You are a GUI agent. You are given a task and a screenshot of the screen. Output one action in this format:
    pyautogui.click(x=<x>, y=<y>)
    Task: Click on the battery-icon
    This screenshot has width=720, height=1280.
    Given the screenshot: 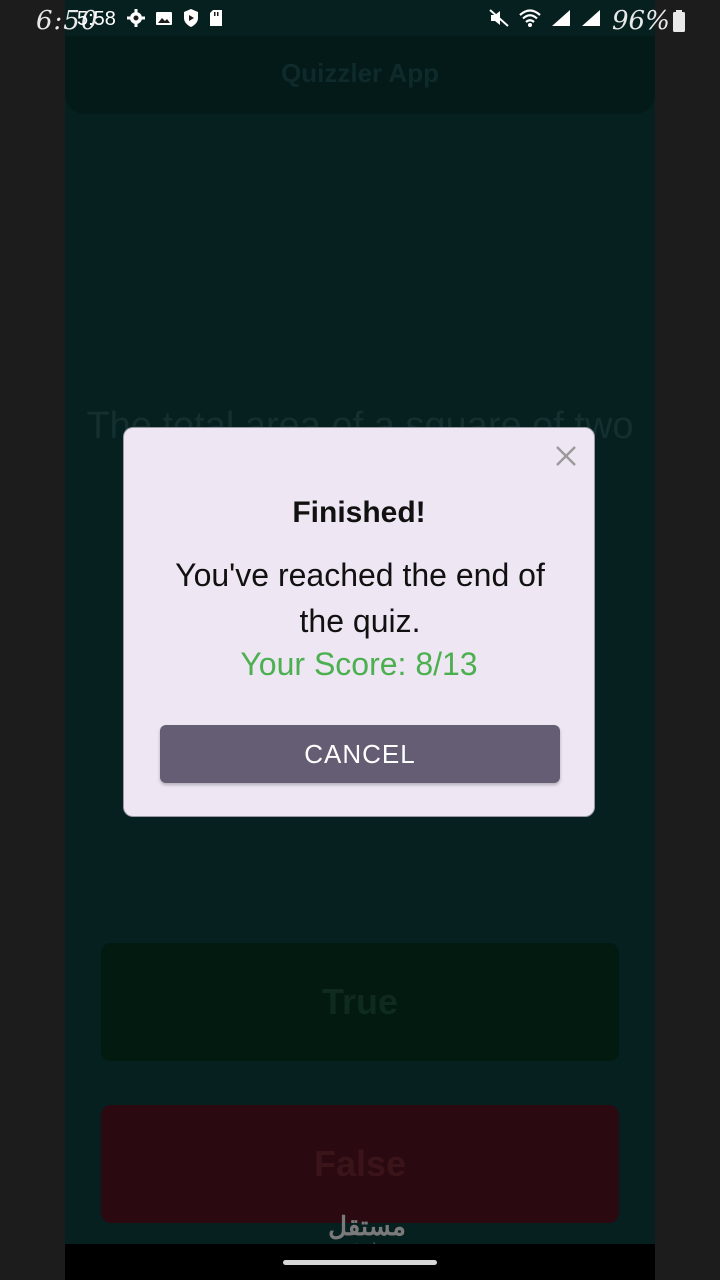 What is the action you would take?
    pyautogui.click(x=679, y=21)
    